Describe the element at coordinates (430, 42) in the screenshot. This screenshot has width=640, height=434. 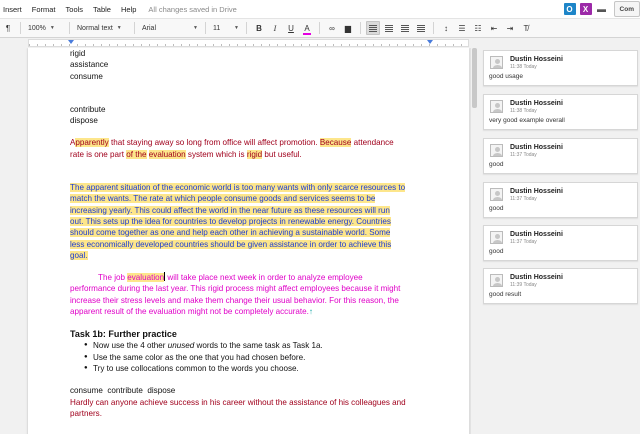
I see `right-indent-marker` at that location.